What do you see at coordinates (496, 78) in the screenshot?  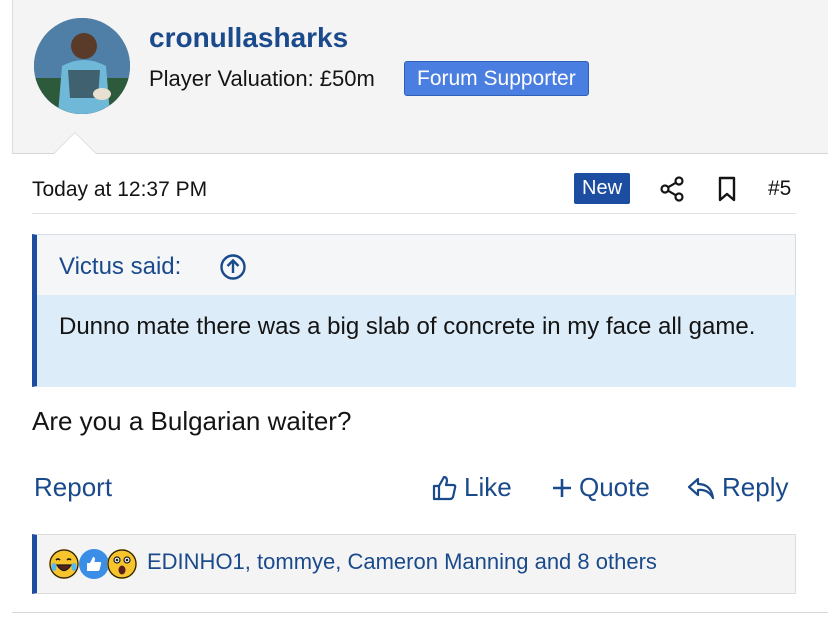 I see `forum-supporter-badge: Forum Supporter` at bounding box center [496, 78].